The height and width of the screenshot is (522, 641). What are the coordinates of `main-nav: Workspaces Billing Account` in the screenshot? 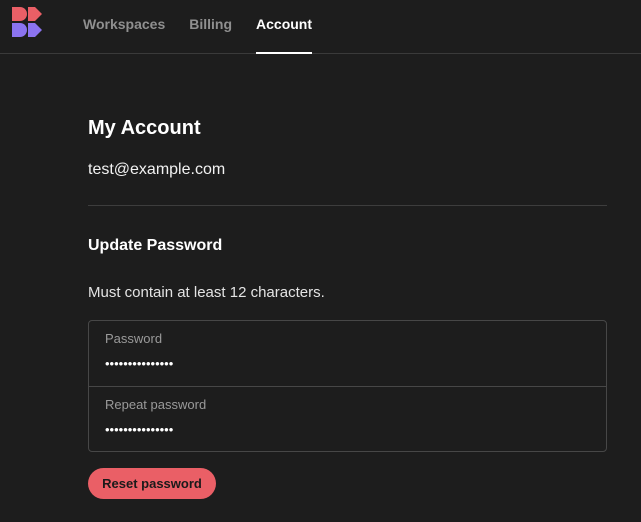 It's located at (198, 27).